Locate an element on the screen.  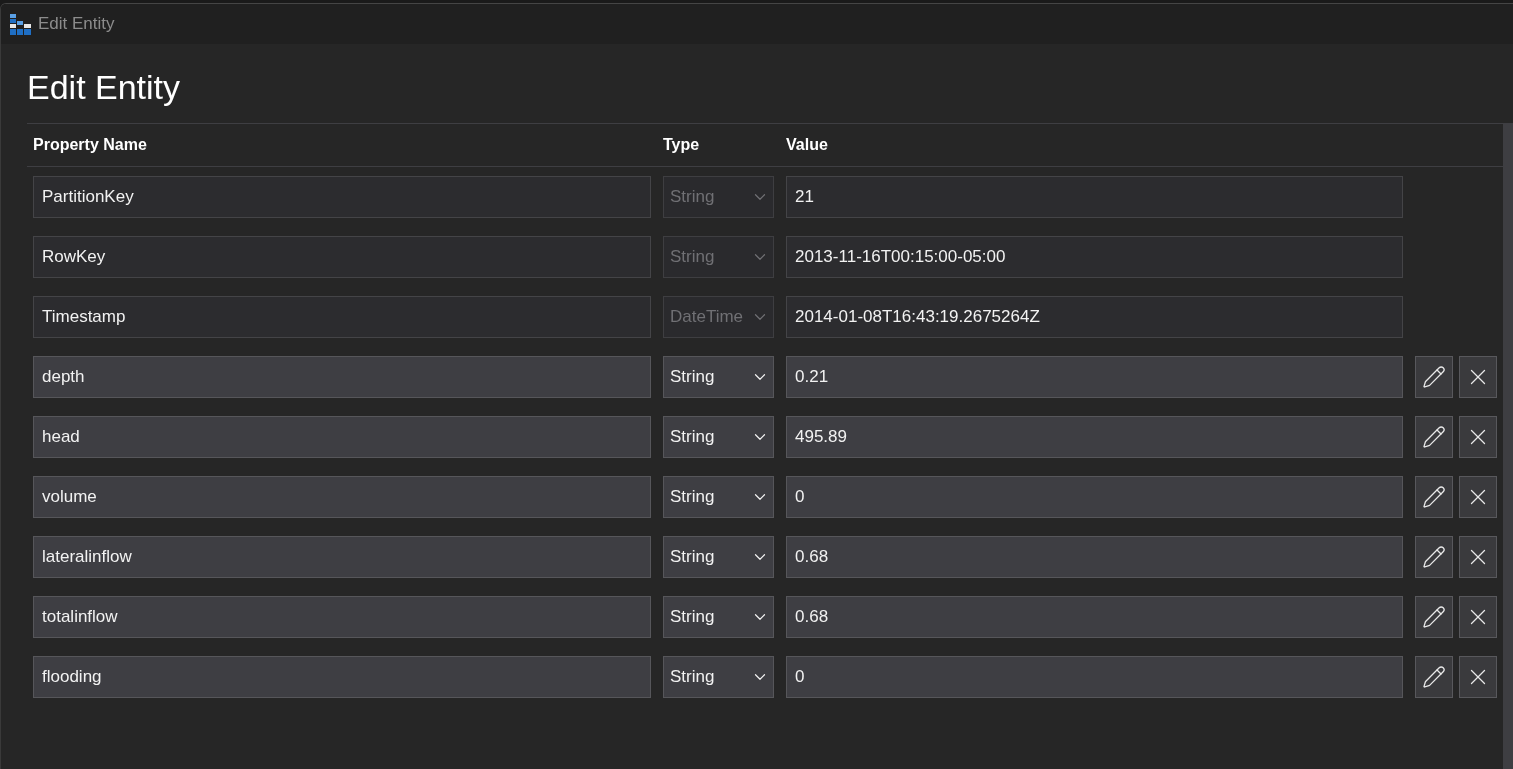
value-field: 0.21 is located at coordinates (1094, 377).